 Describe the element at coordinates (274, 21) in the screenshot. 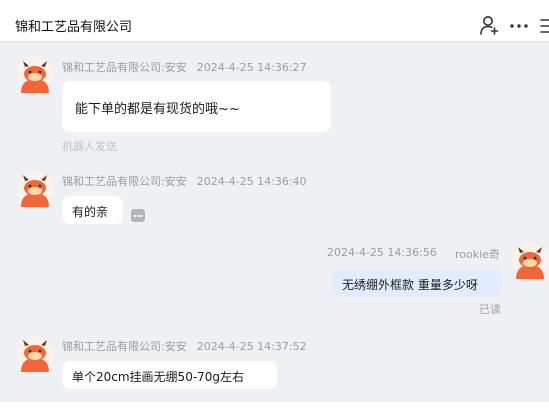

I see `chat-header: 锦和工艺品有限公司` at that location.